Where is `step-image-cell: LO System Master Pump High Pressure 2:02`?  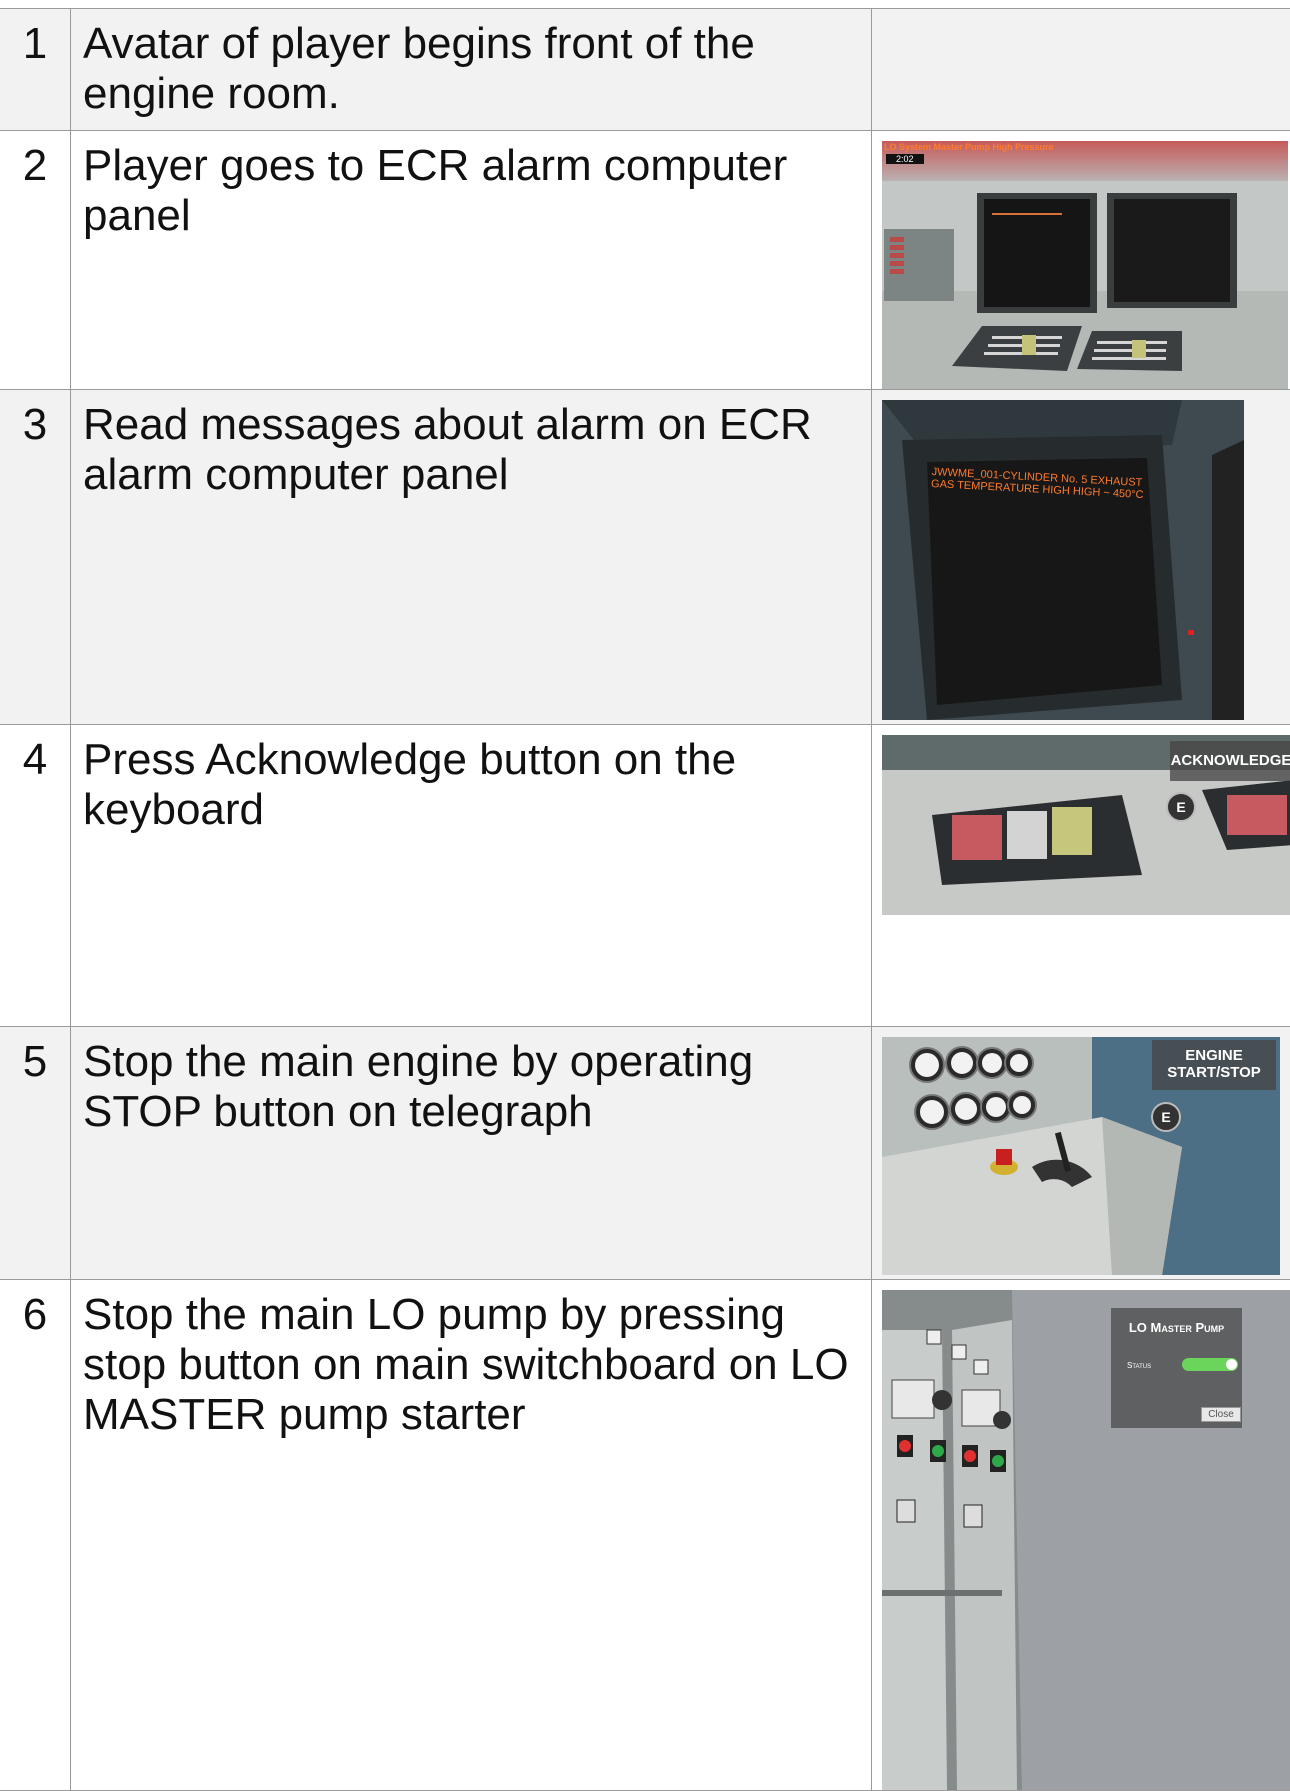
step-image-cell: LO System Master Pump High Pressure 2:02 is located at coordinates (1081, 260).